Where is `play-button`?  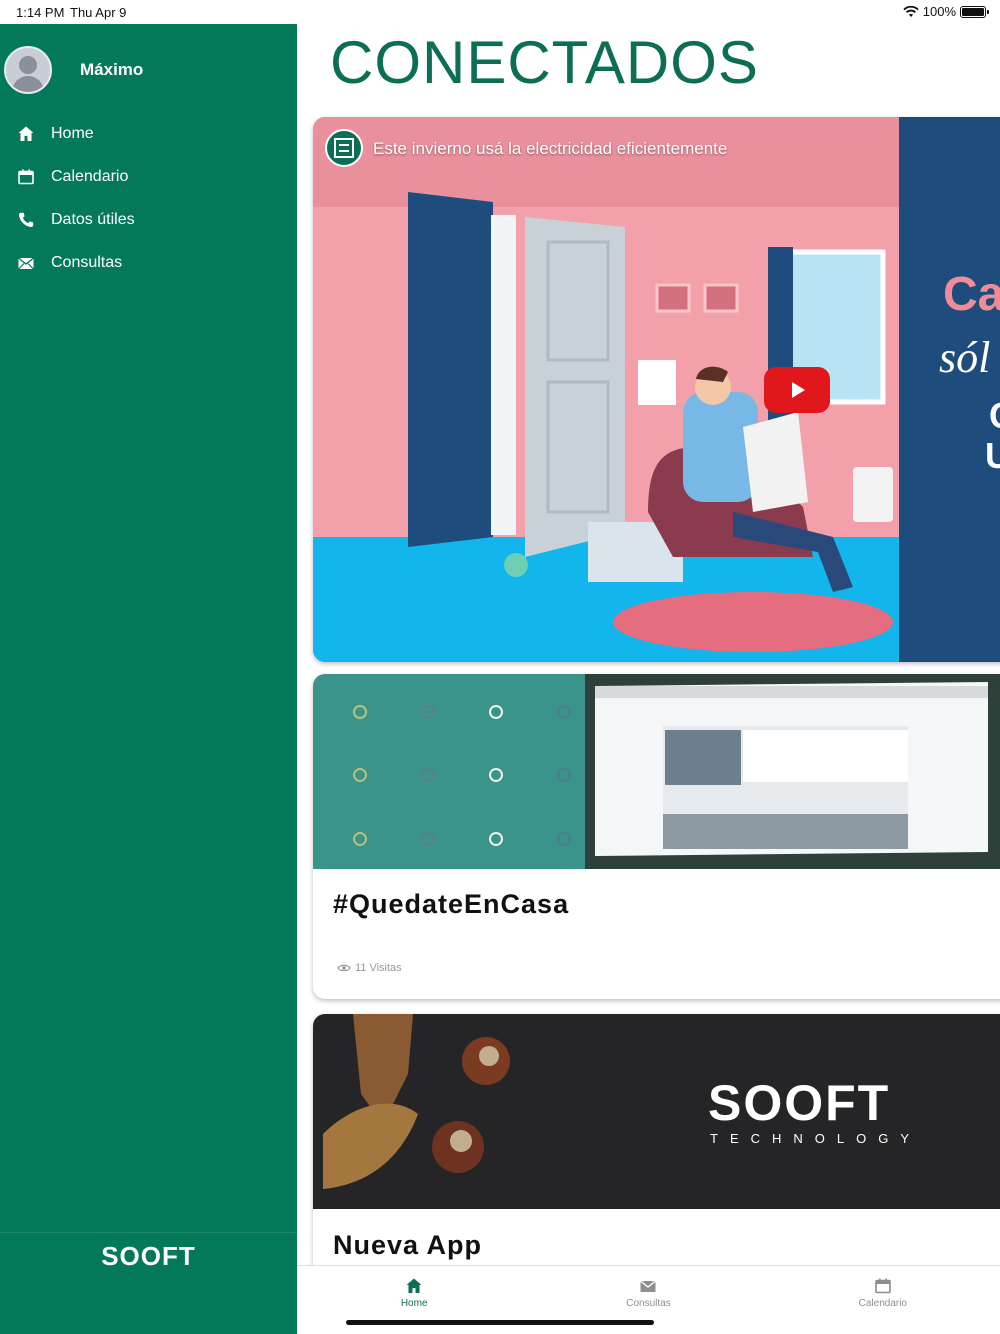
play-button is located at coordinates (797, 390).